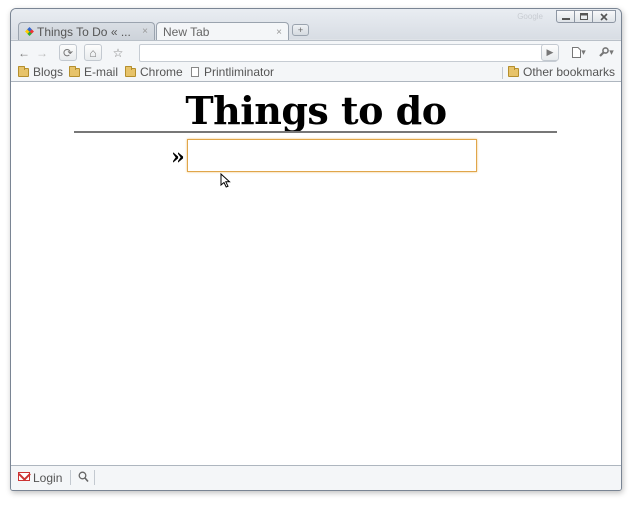 This screenshot has width=640, height=508. What do you see at coordinates (316, 110) in the screenshot?
I see `page-title: Things to do` at bounding box center [316, 110].